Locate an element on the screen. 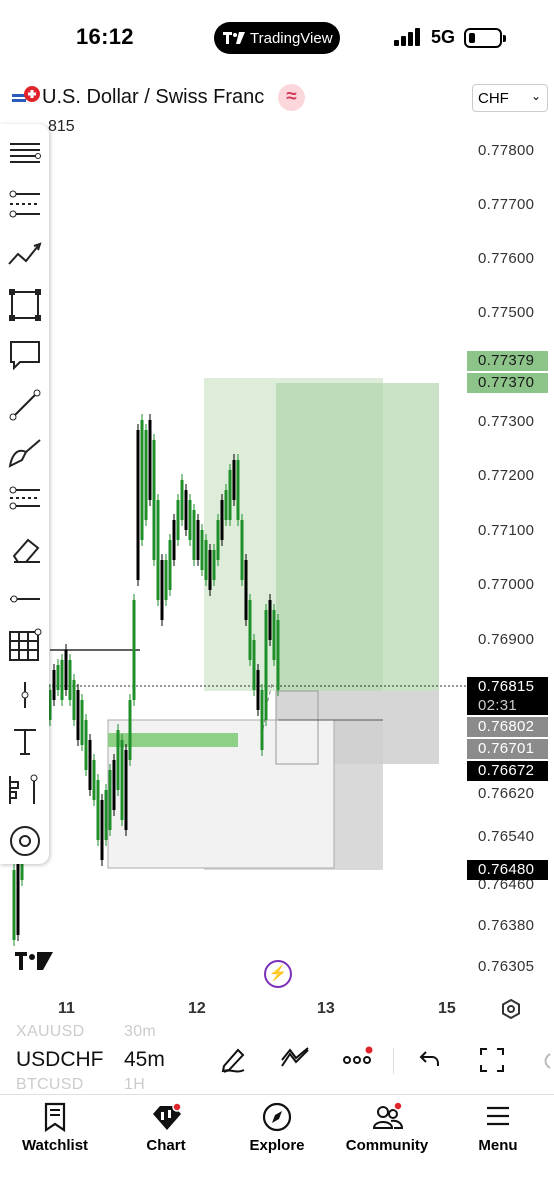 The height and width of the screenshot is (1200, 554). entry-zone is located at coordinates (173, 740).